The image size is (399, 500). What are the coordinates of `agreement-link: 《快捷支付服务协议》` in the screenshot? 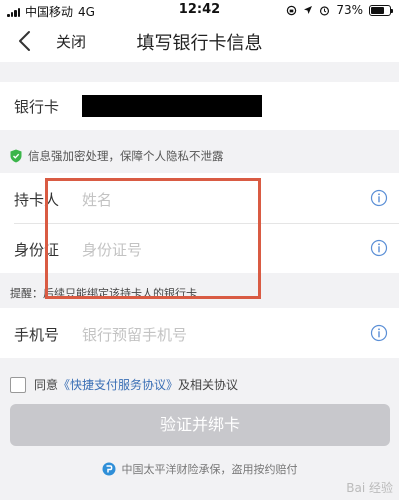 It's located at (118, 385).